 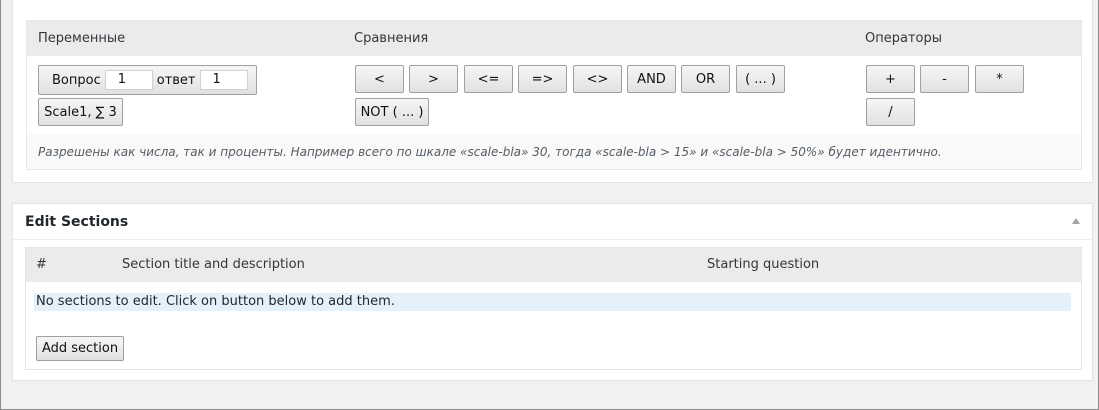 What do you see at coordinates (999, 79) in the screenshot?
I see `multiply-button: *` at bounding box center [999, 79].